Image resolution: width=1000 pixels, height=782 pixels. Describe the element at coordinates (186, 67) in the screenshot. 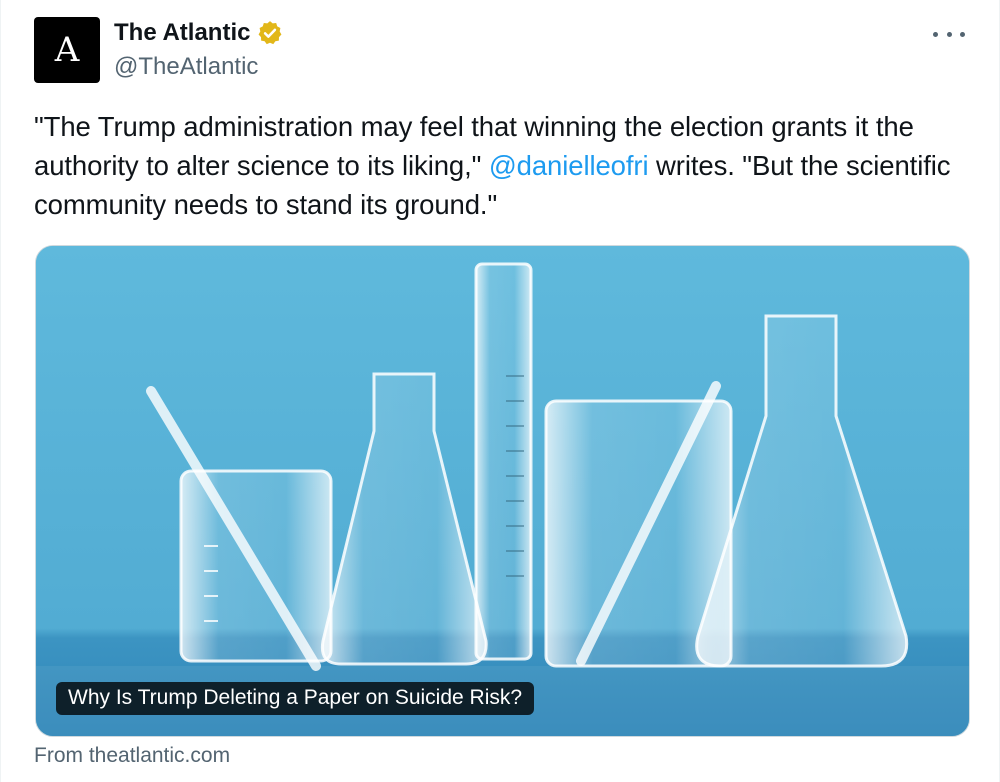

I see `author-handle: @TheAtlantic` at that location.